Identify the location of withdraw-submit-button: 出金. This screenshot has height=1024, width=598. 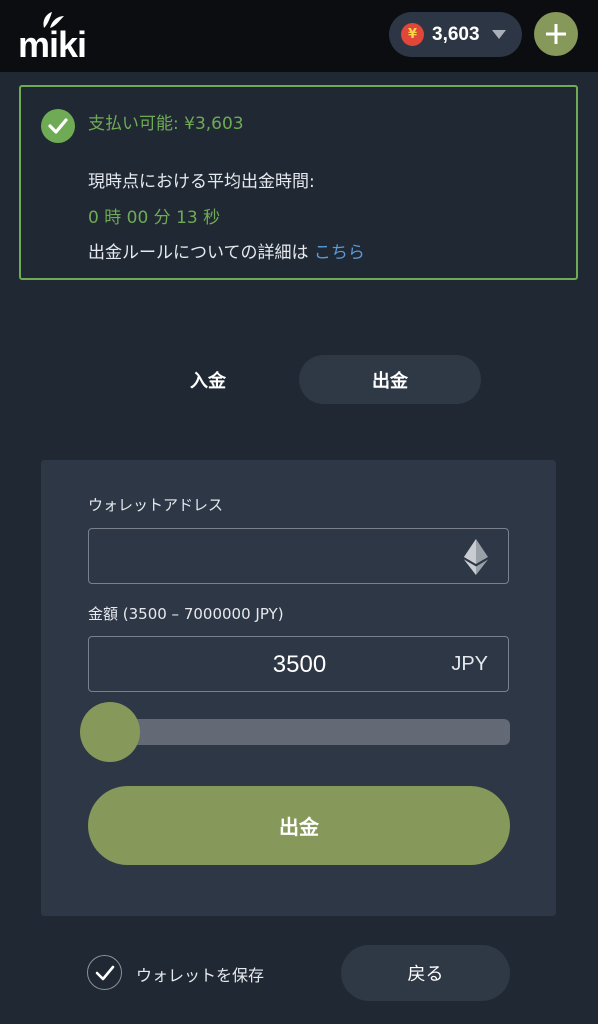
(299, 825).